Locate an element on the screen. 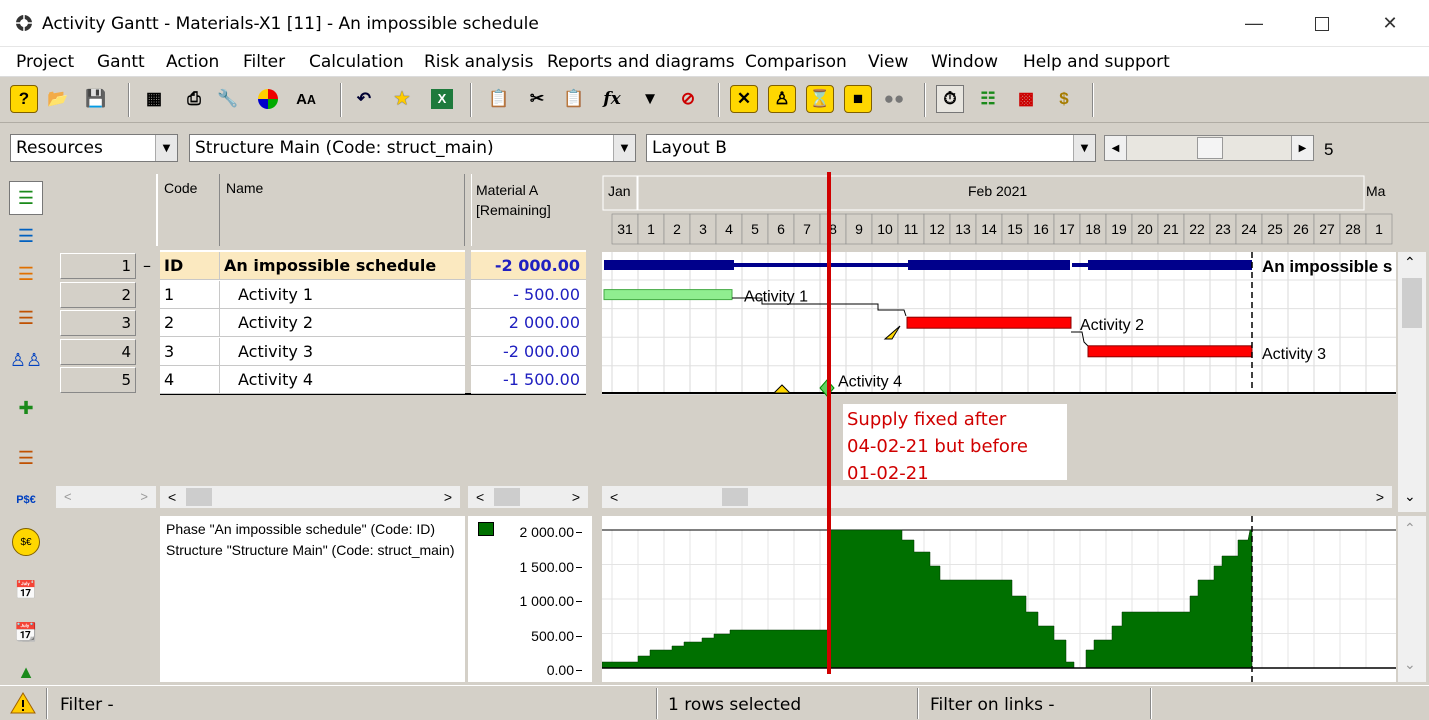  people-button: ♙♙ is located at coordinates (26, 360).